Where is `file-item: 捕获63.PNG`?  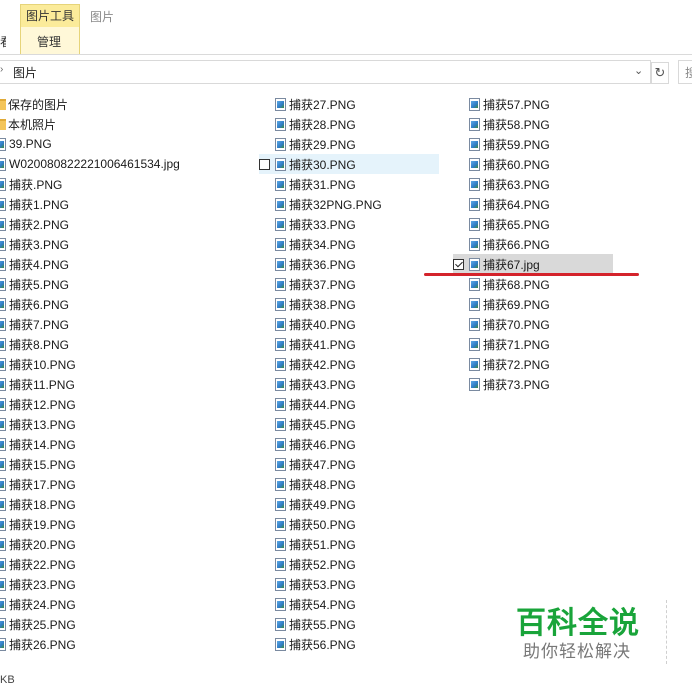
file-item: 捕获63.PNG is located at coordinates (533, 184).